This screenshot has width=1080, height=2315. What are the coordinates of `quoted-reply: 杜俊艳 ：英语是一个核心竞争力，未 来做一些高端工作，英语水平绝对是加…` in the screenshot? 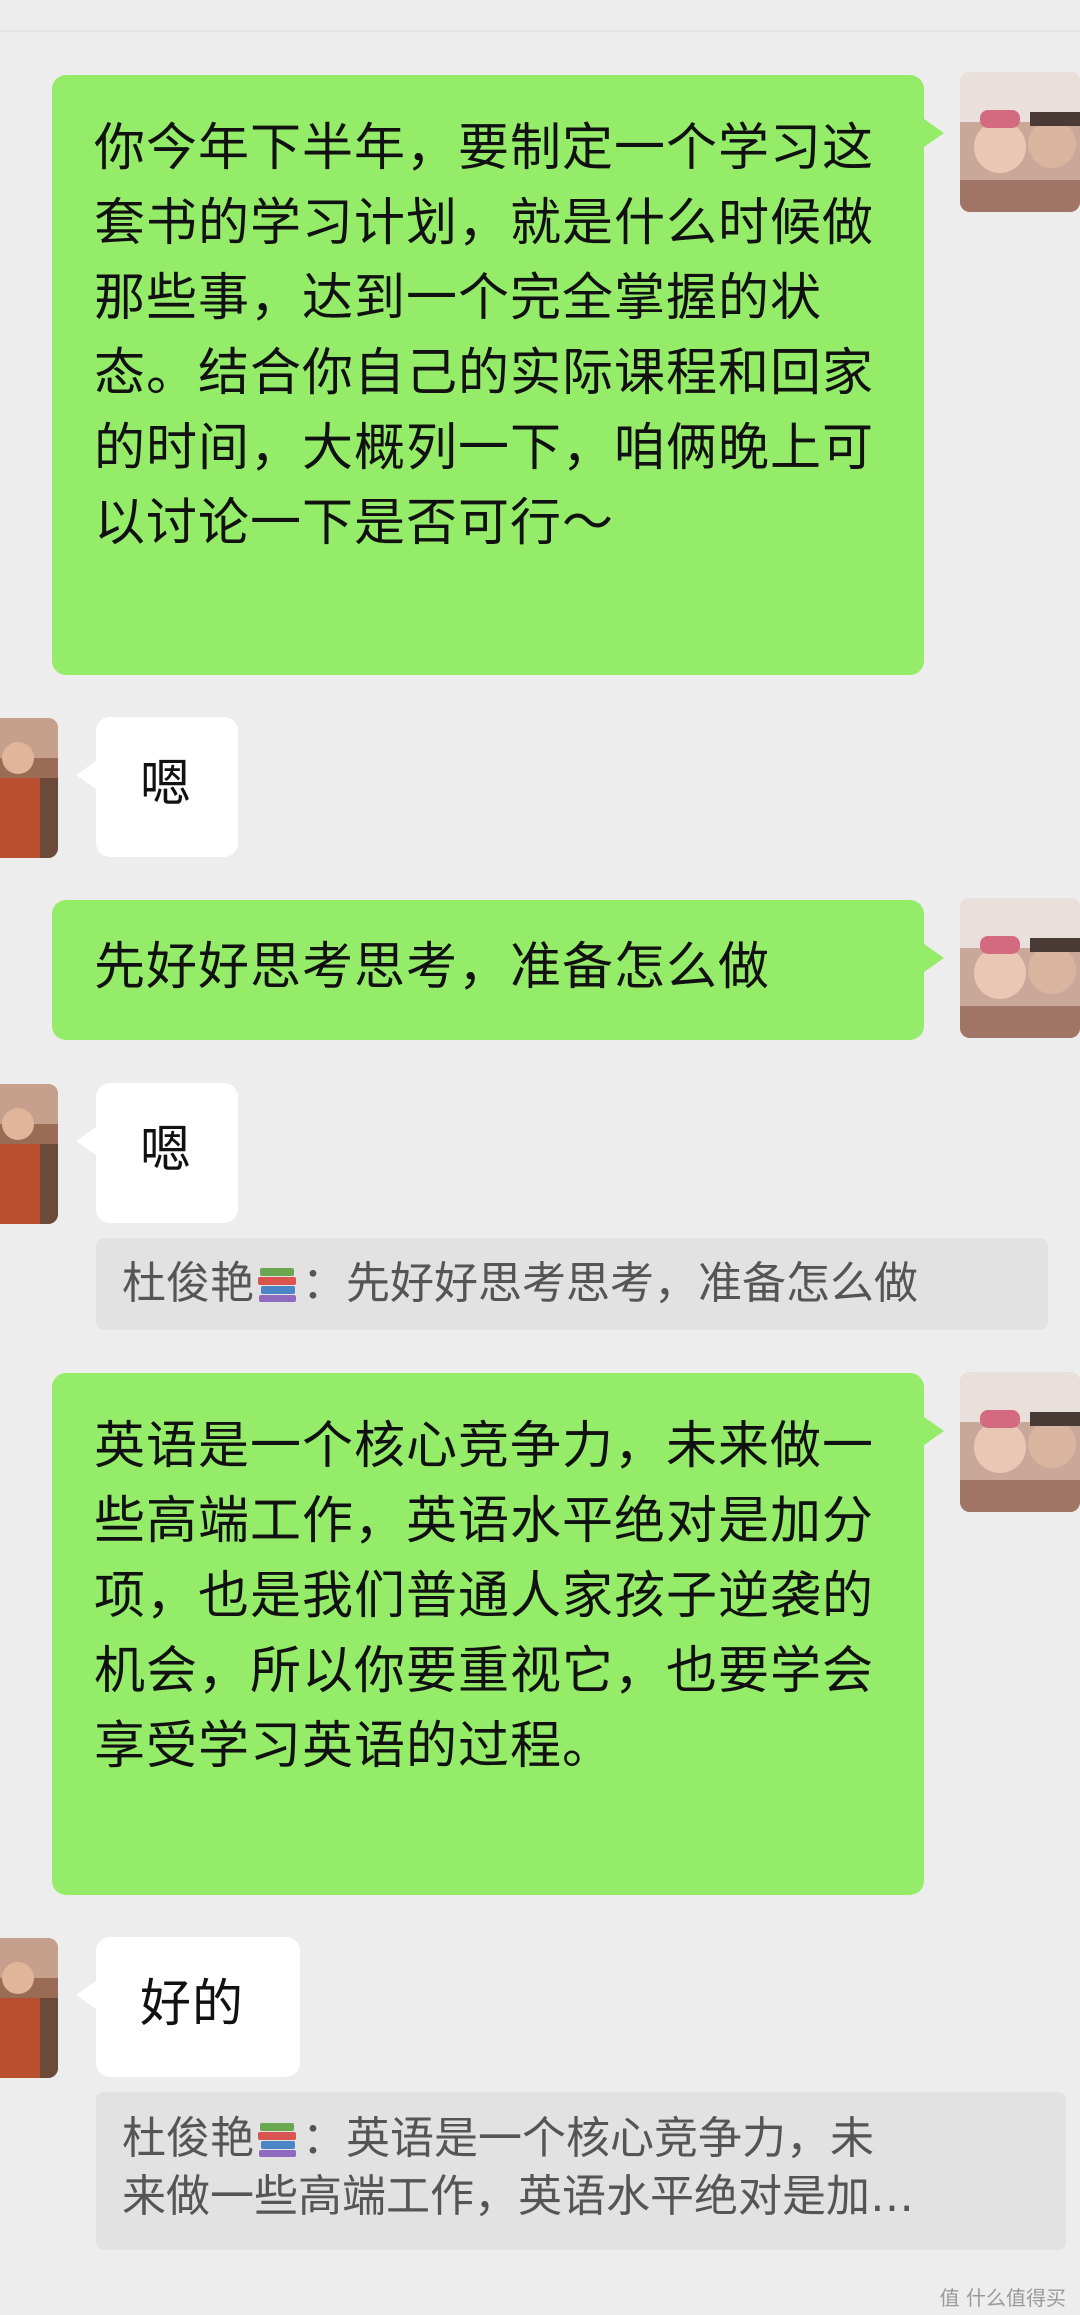 It's located at (581, 2171).